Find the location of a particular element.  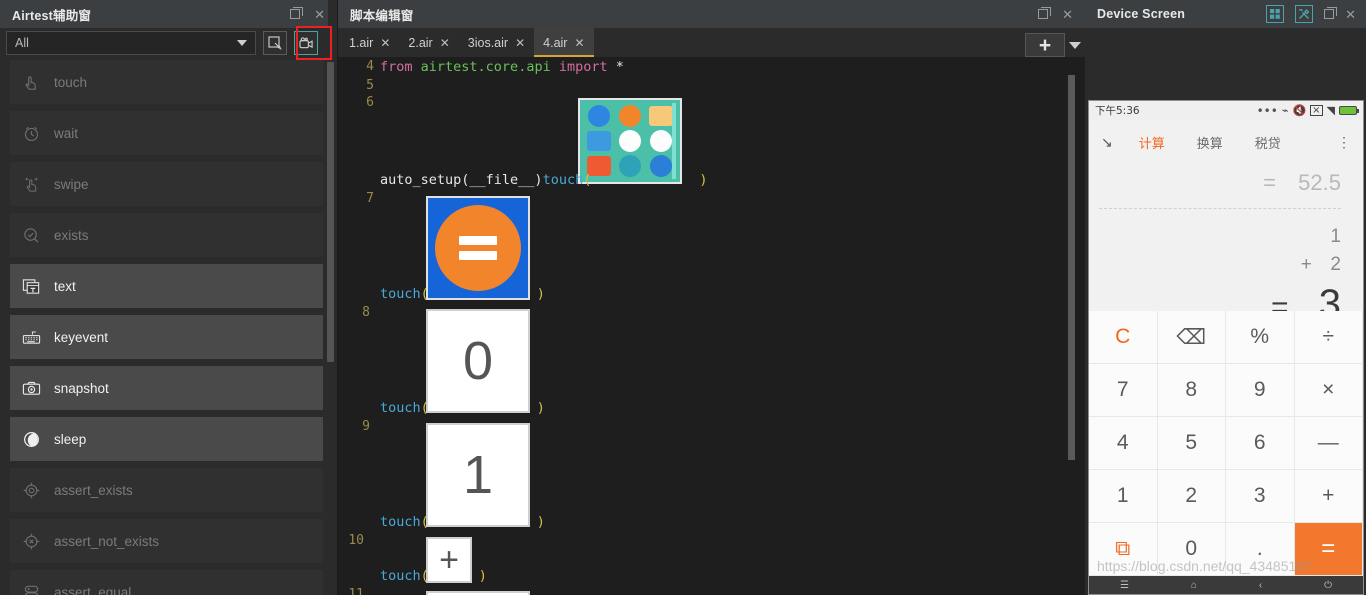

record-video-button is located at coordinates (306, 43).